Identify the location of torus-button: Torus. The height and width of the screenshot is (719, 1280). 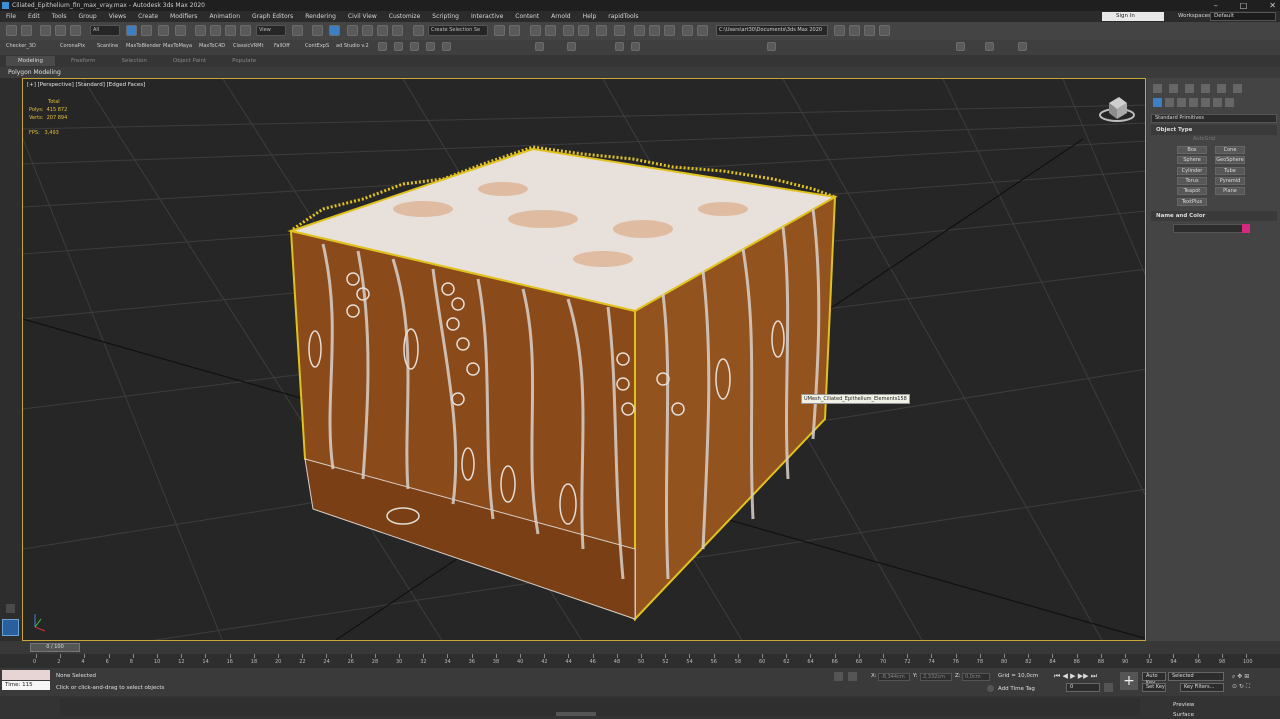
(1192, 181).